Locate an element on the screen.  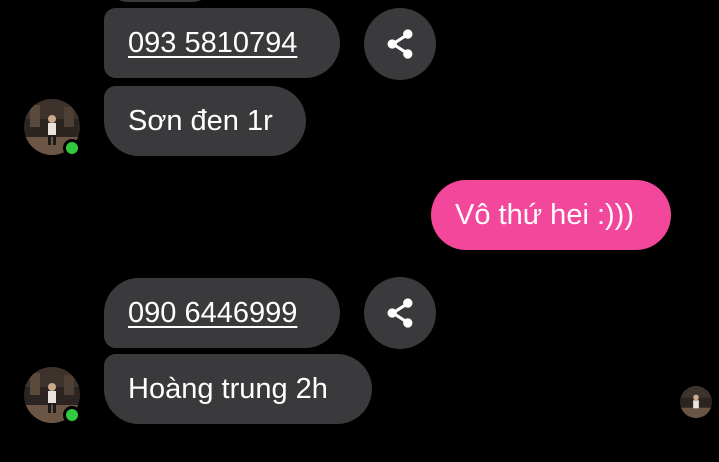
message-text: Vô thứ hei :))) is located at coordinates (544, 214).